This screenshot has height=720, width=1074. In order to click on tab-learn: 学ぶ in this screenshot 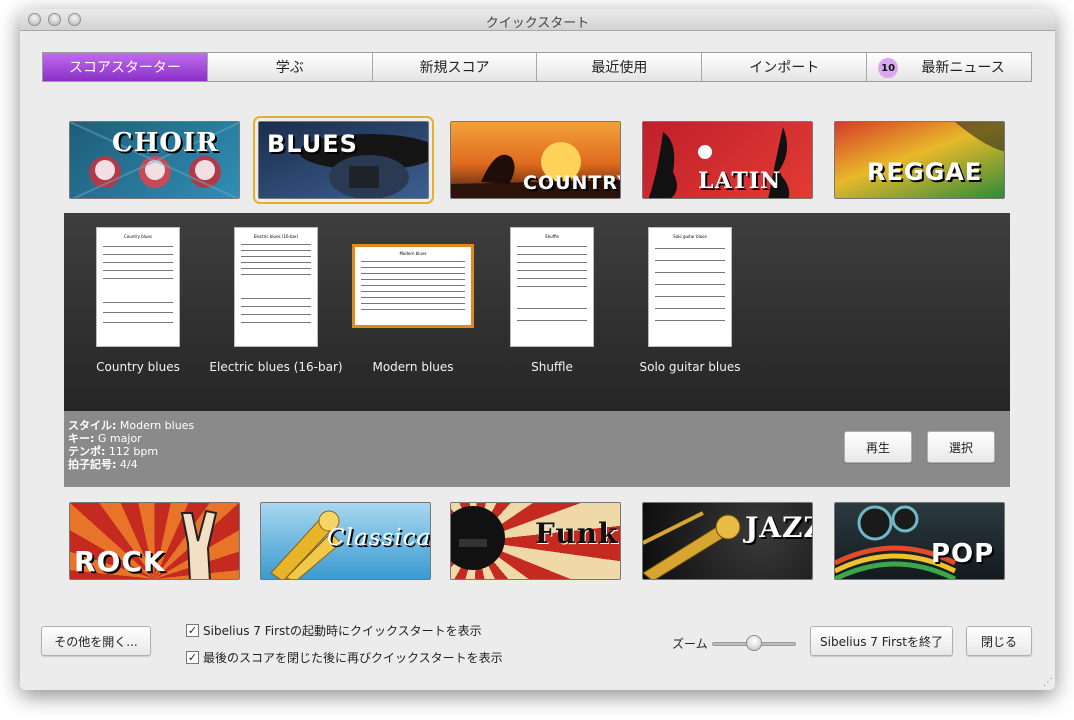, I will do `click(290, 67)`.